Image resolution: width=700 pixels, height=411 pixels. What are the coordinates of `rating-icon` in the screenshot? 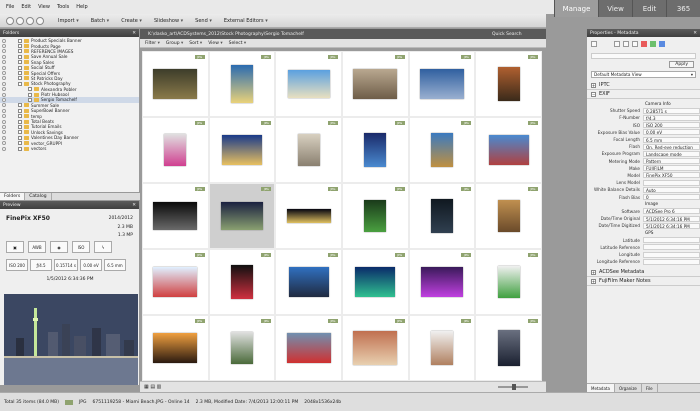 It's located at (617, 44).